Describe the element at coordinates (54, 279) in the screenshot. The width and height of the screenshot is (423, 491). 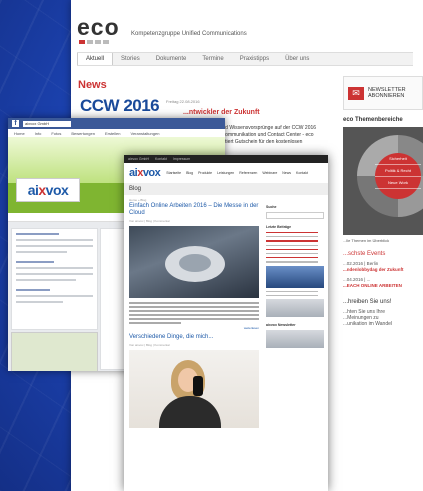
I see `fb-post-card` at that location.